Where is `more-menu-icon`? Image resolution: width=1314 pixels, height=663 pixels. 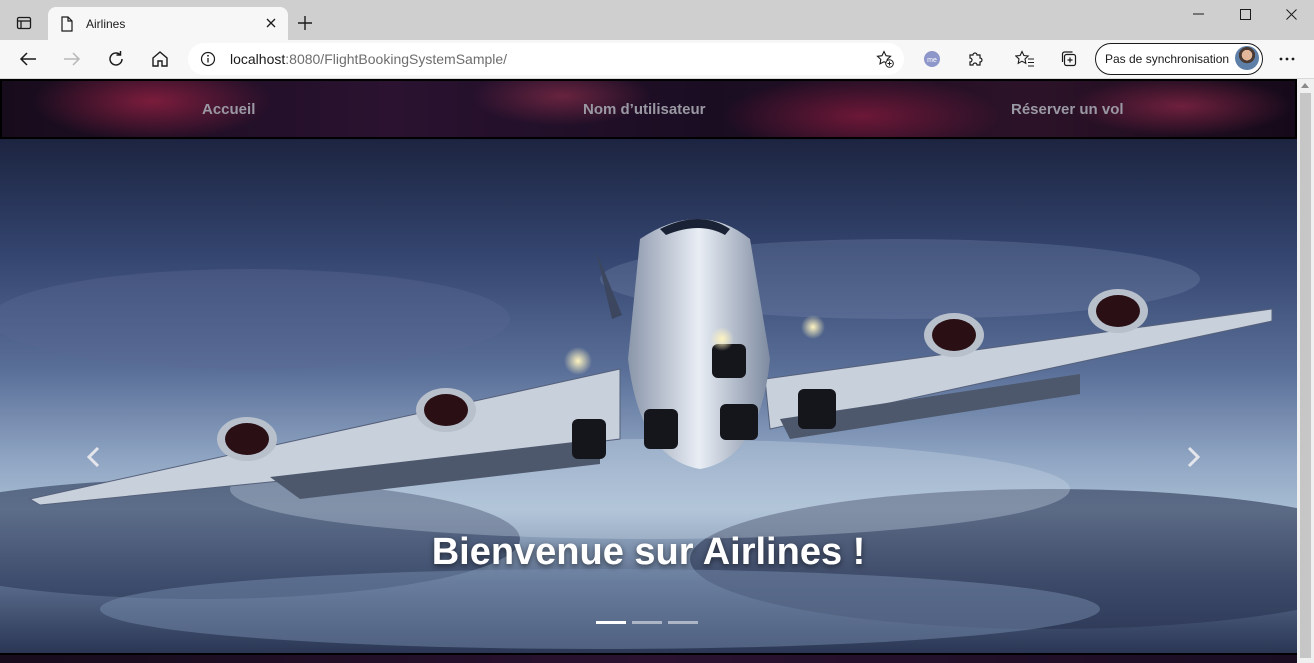
more-menu-icon is located at coordinates (1287, 59).